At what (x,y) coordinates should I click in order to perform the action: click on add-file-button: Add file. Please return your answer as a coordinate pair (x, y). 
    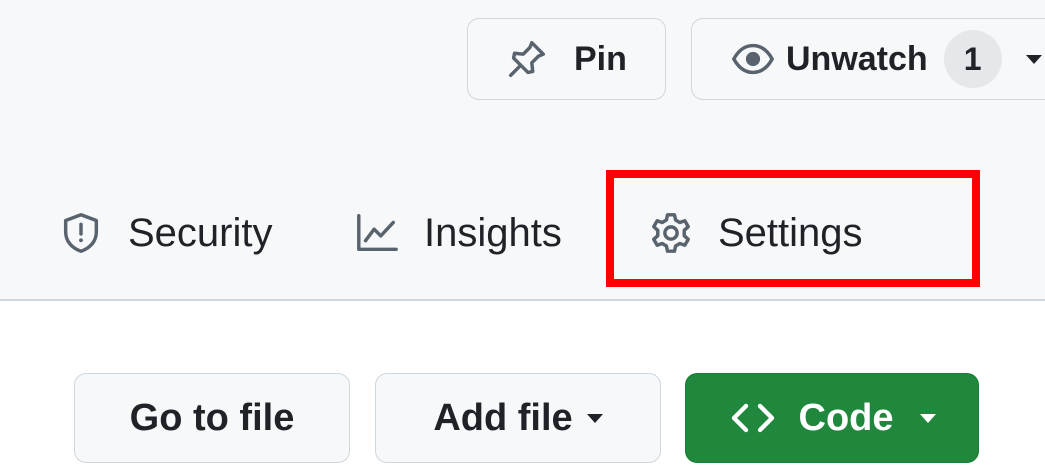
    Looking at the image, I should click on (518, 418).